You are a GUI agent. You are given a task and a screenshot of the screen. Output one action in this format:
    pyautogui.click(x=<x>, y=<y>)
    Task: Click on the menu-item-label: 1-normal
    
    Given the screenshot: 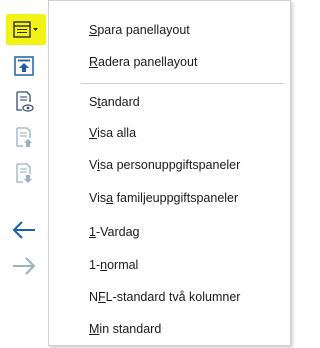 What is the action you would take?
    pyautogui.click(x=114, y=265)
    